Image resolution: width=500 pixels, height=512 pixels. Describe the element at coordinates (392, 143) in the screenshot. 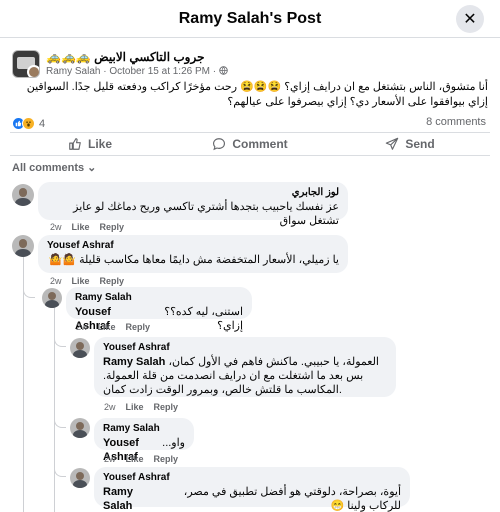

I see `send-icon` at that location.